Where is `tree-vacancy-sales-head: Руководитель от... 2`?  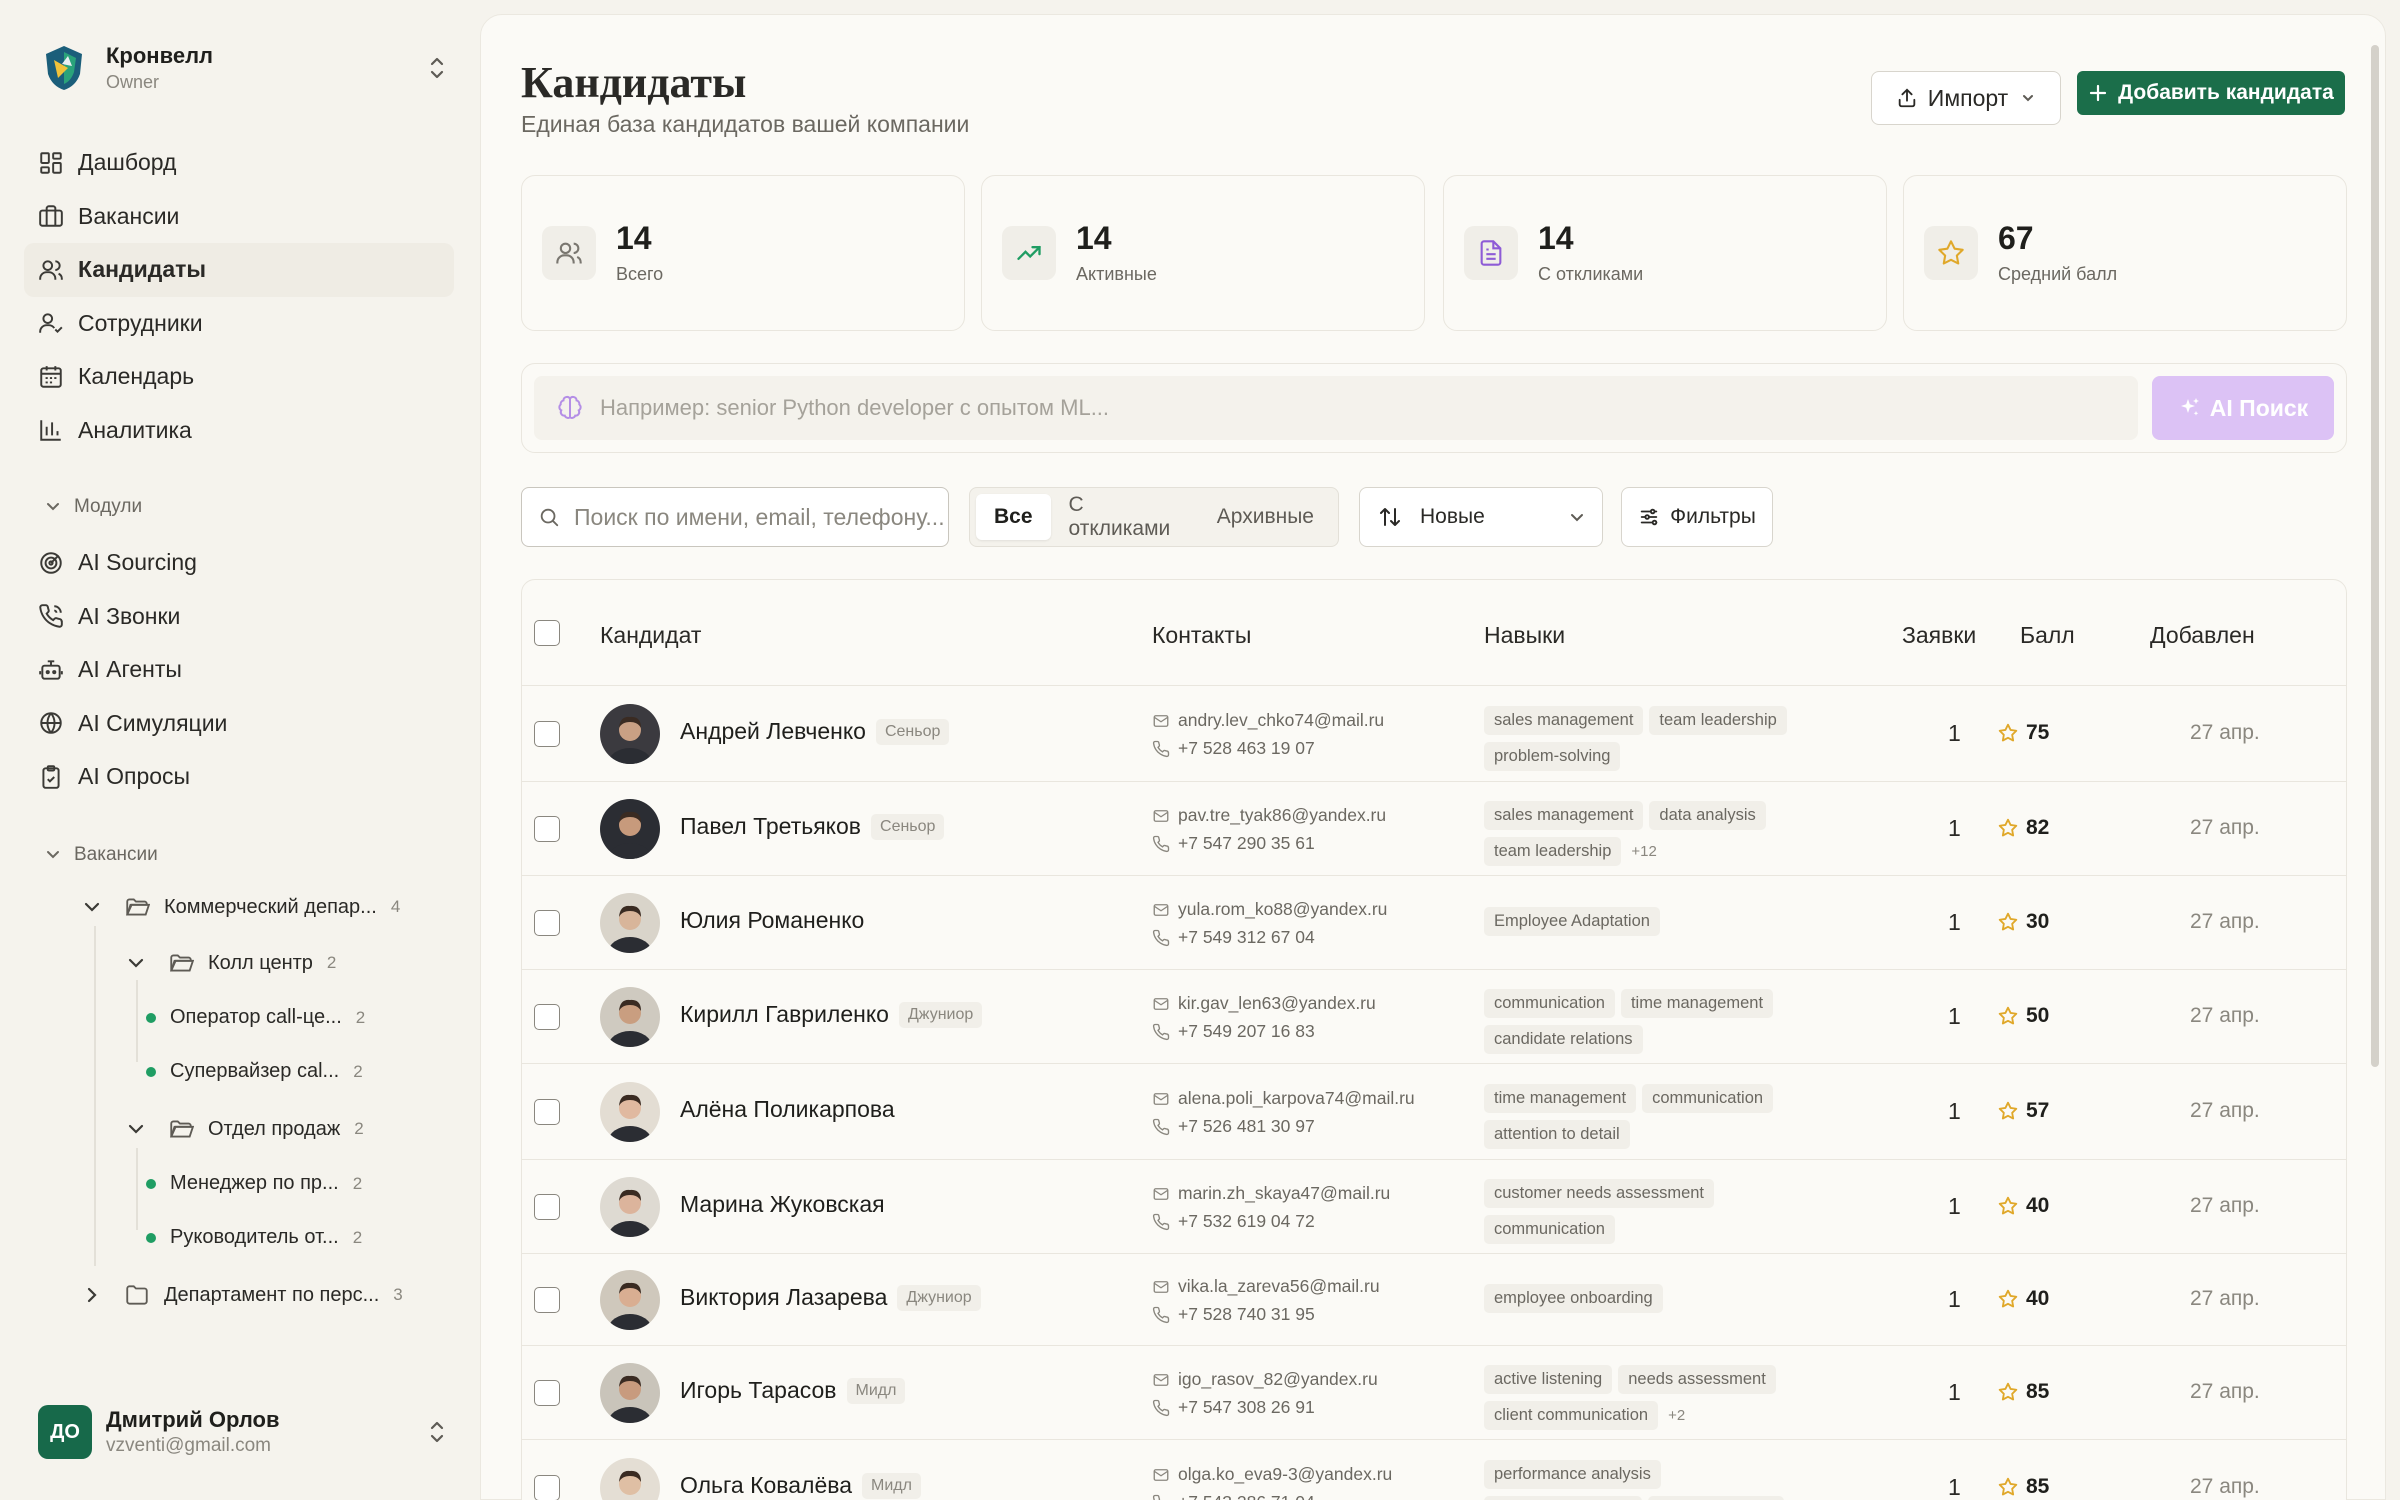 tree-vacancy-sales-head: Руководитель от... 2 is located at coordinates (254, 1237).